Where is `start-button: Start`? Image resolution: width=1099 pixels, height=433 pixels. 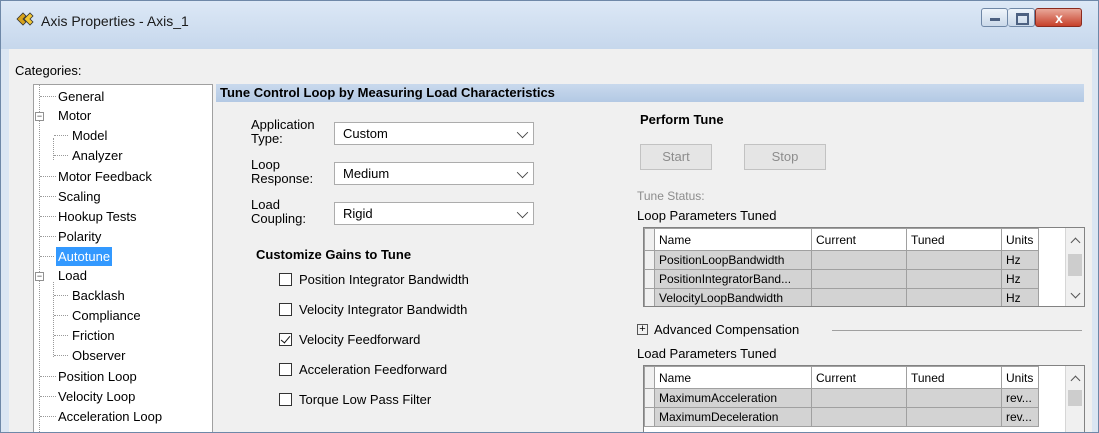
start-button: Start is located at coordinates (676, 157).